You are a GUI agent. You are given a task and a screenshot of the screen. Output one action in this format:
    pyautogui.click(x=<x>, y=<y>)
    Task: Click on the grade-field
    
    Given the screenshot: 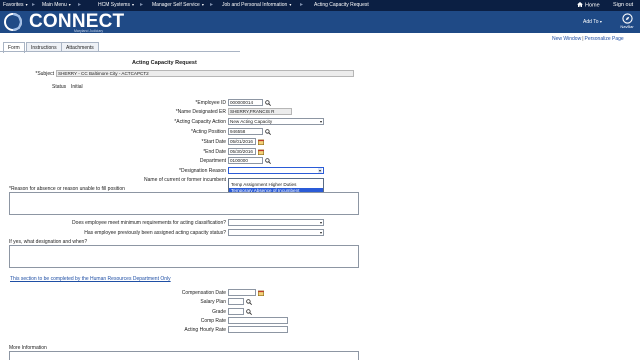 What is the action you would take?
    pyautogui.click(x=236, y=311)
    